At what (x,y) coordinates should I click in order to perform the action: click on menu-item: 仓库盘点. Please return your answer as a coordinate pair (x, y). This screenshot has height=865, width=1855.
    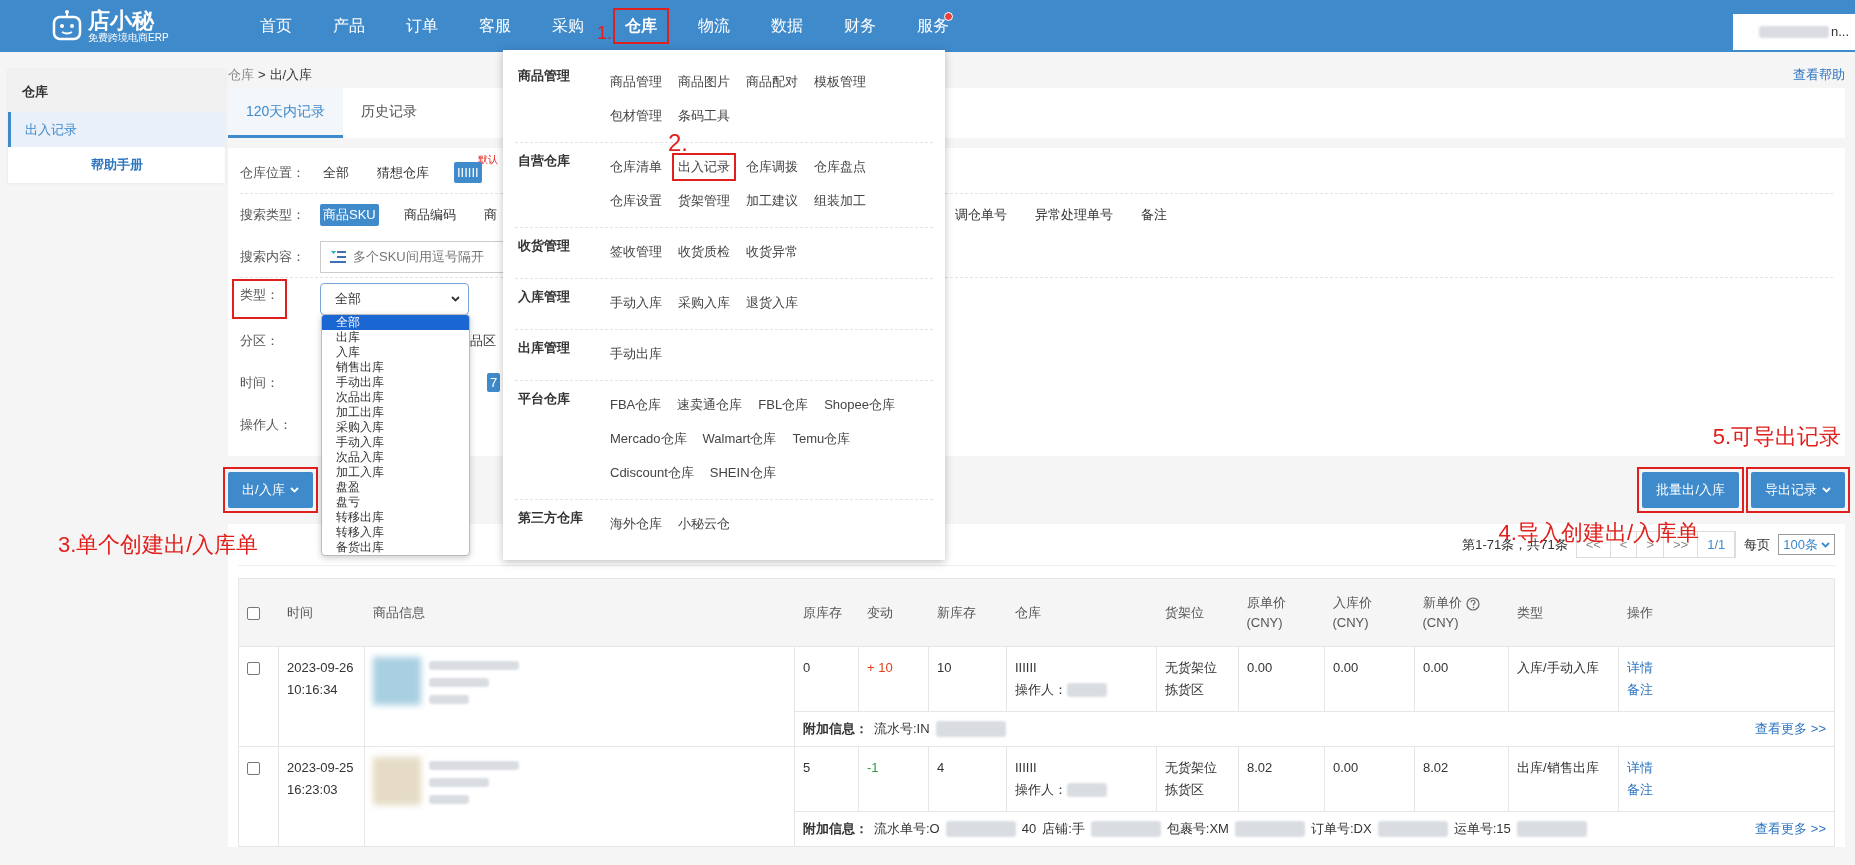
    Looking at the image, I should click on (840, 167).